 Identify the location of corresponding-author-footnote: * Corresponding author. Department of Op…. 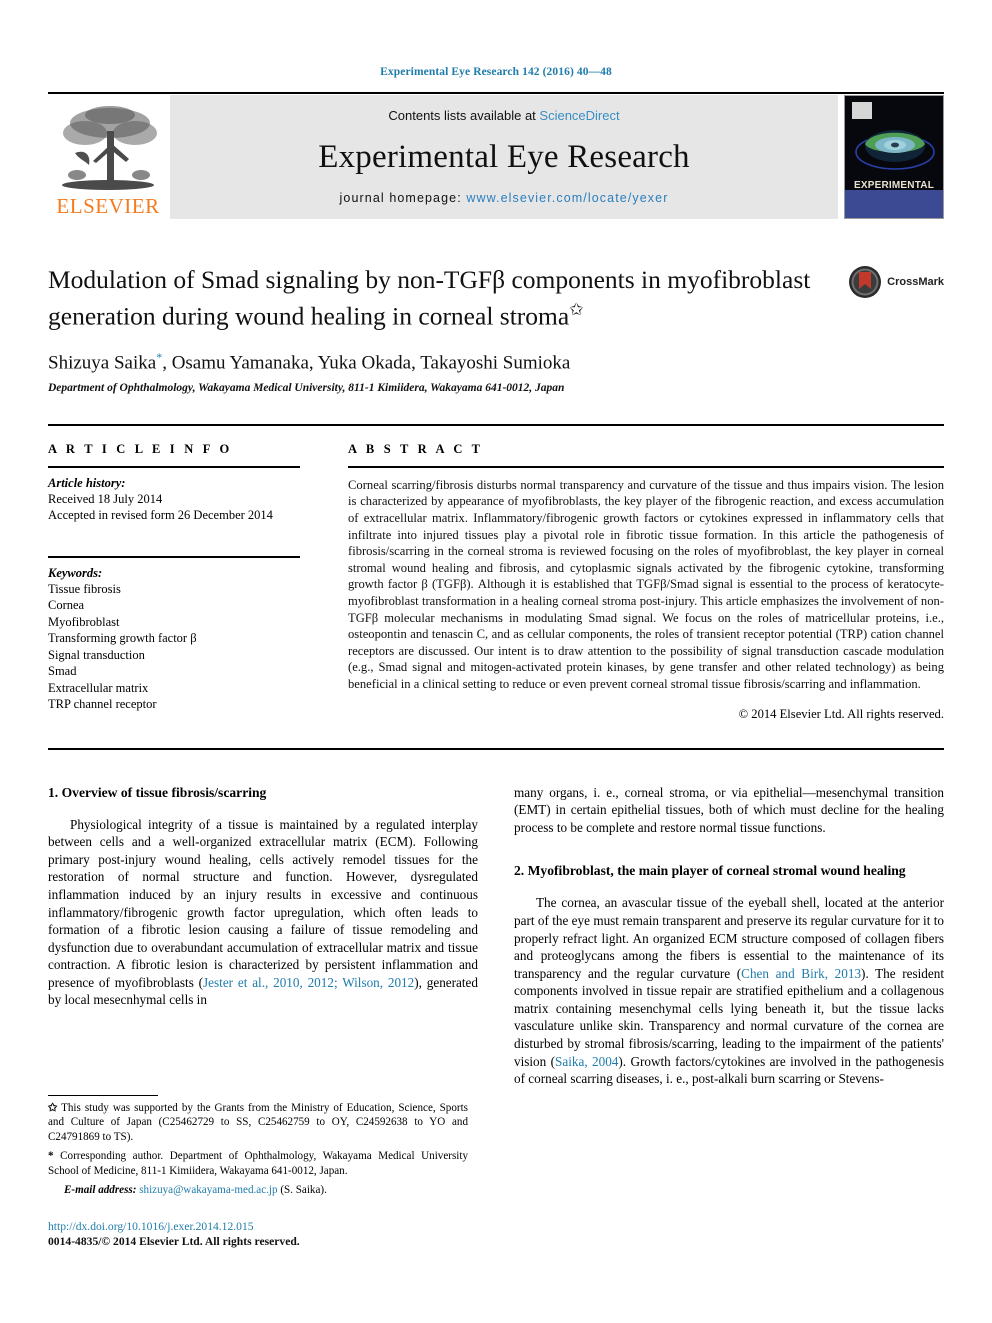
(258, 1163).